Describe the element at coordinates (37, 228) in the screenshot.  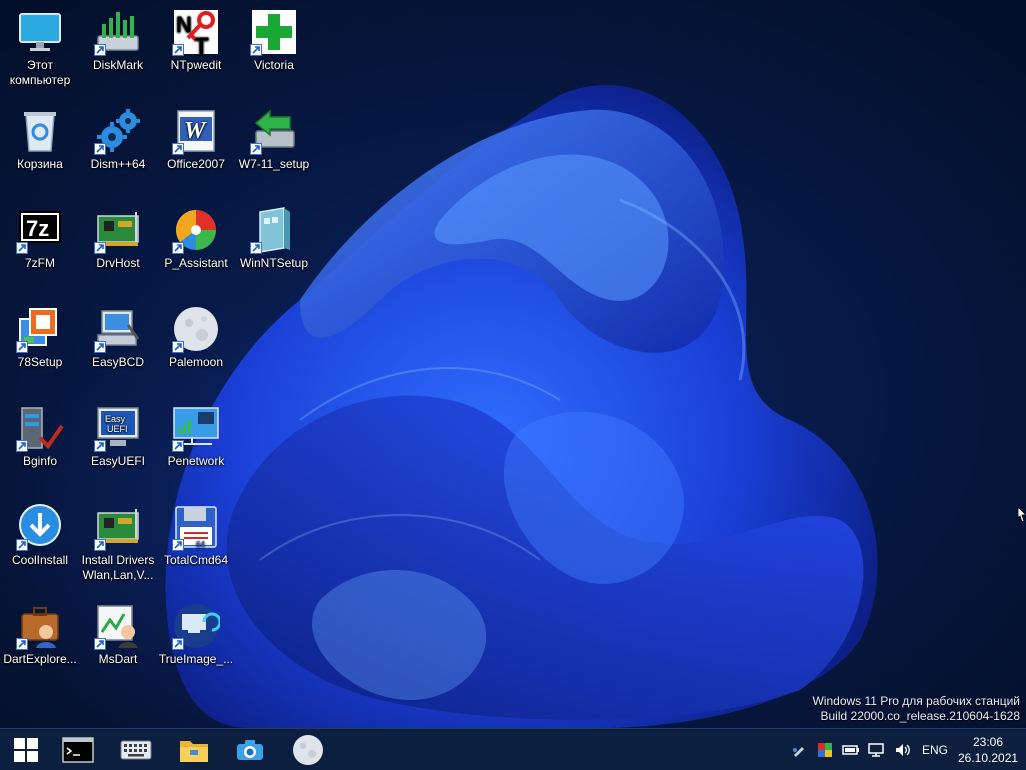
I see `svg-text: 7z` at that location.